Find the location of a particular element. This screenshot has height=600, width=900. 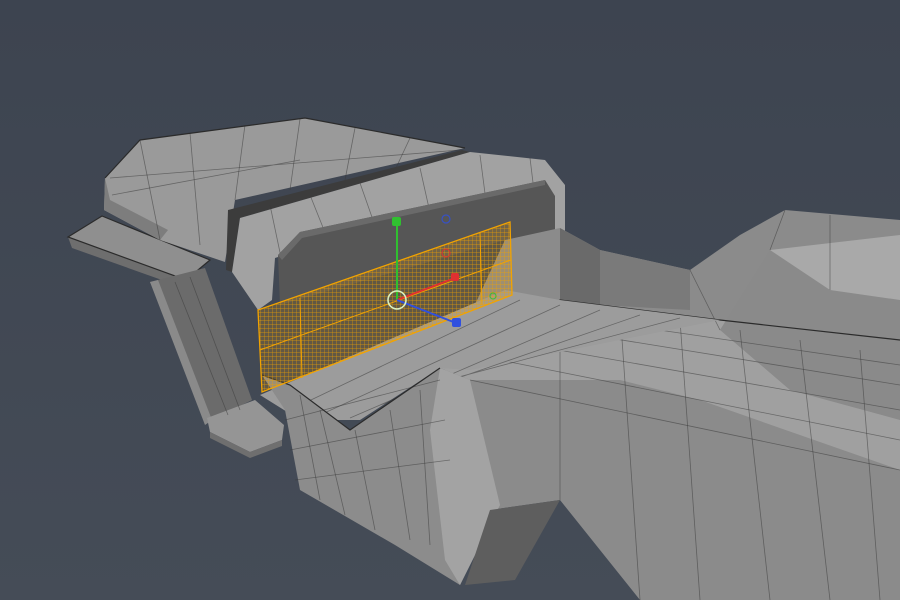

gizmo-y-handle is located at coordinates (396, 221).